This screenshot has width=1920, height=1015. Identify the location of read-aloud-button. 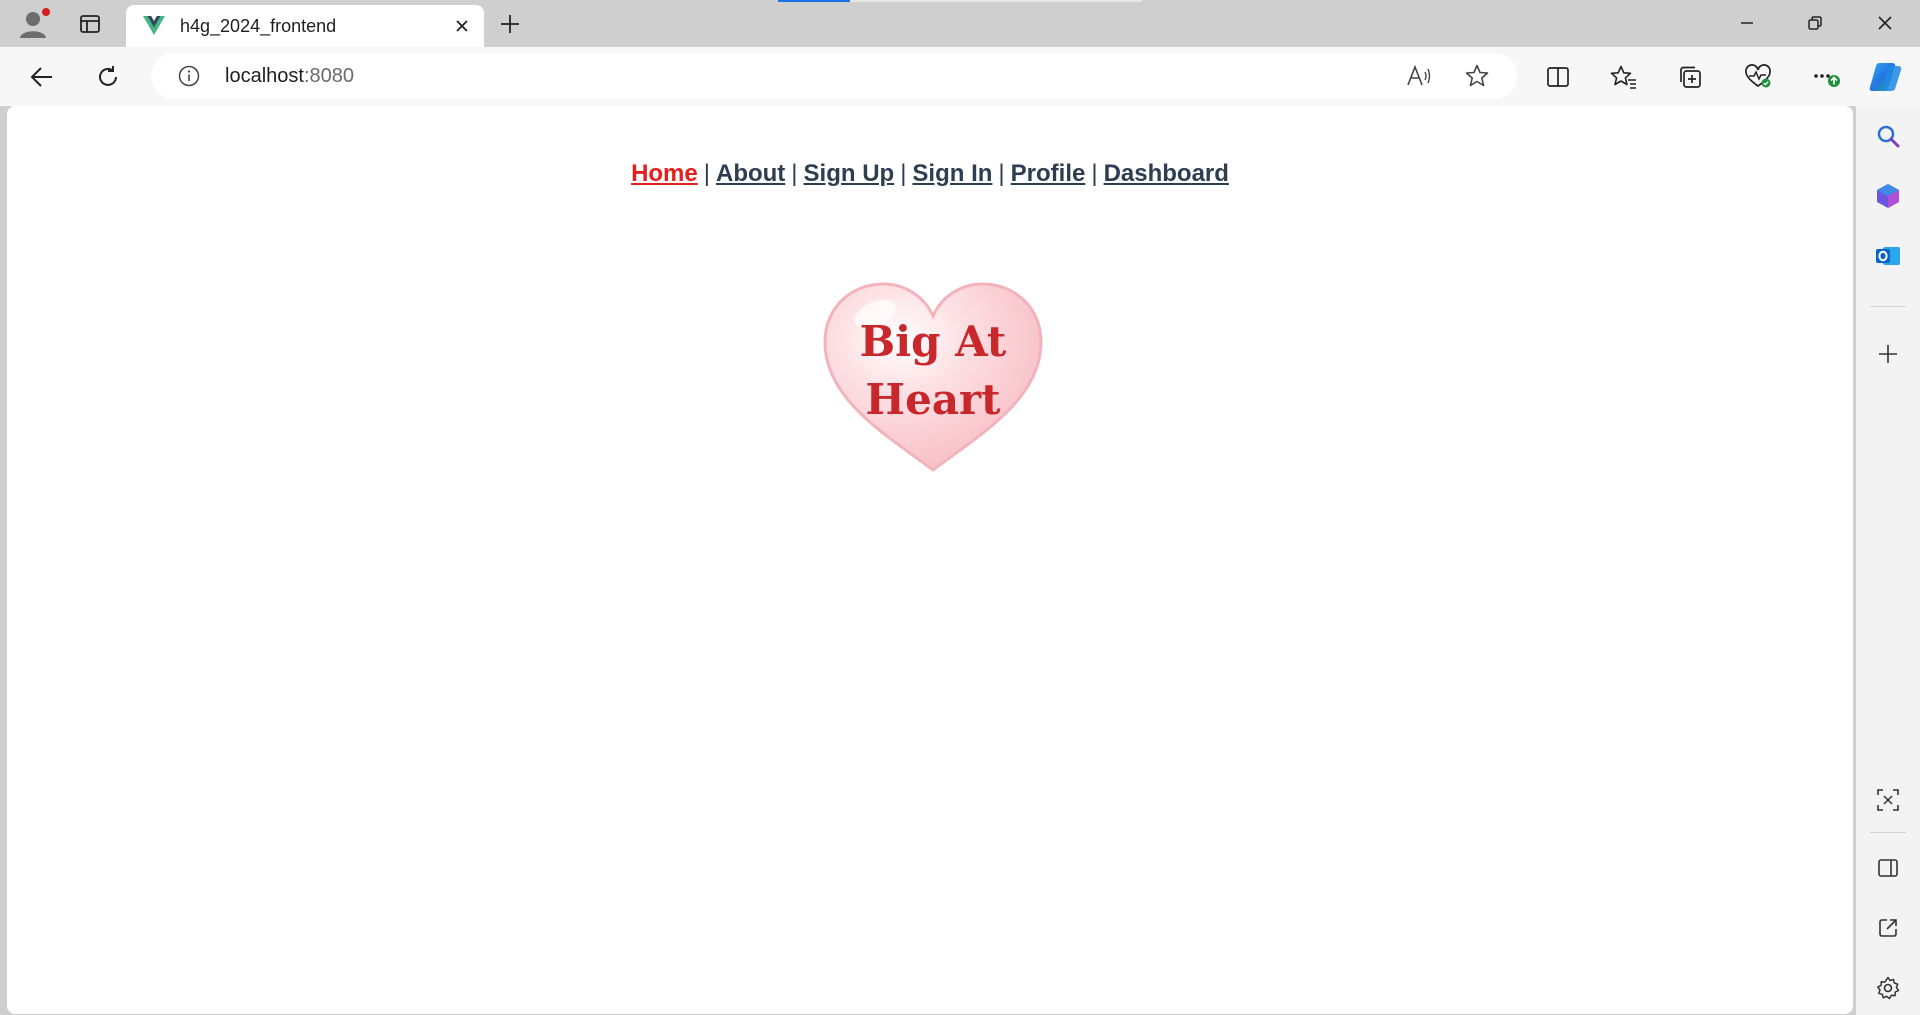
(1419, 76).